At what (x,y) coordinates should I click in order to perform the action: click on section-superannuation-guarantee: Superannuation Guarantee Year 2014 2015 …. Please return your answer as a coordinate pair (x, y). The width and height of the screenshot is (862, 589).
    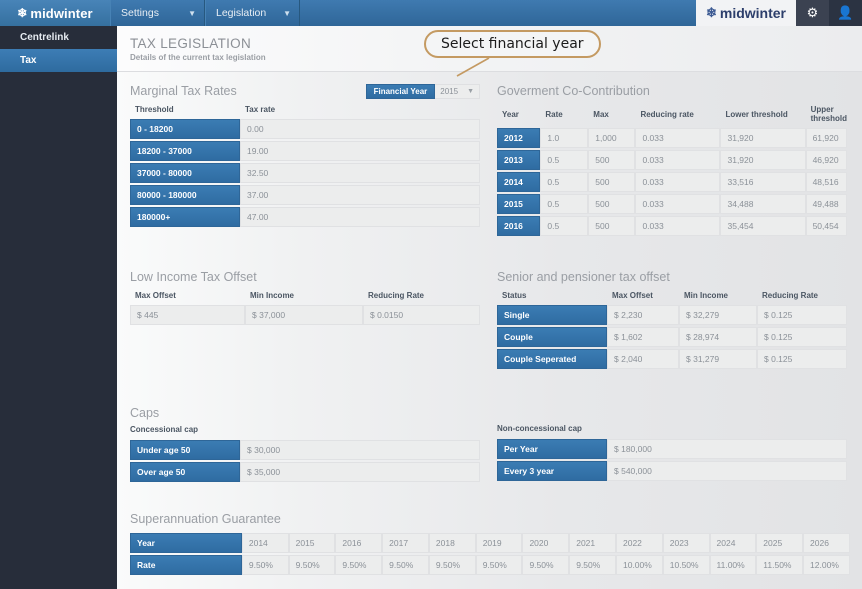
    Looking at the image, I should click on (490, 544).